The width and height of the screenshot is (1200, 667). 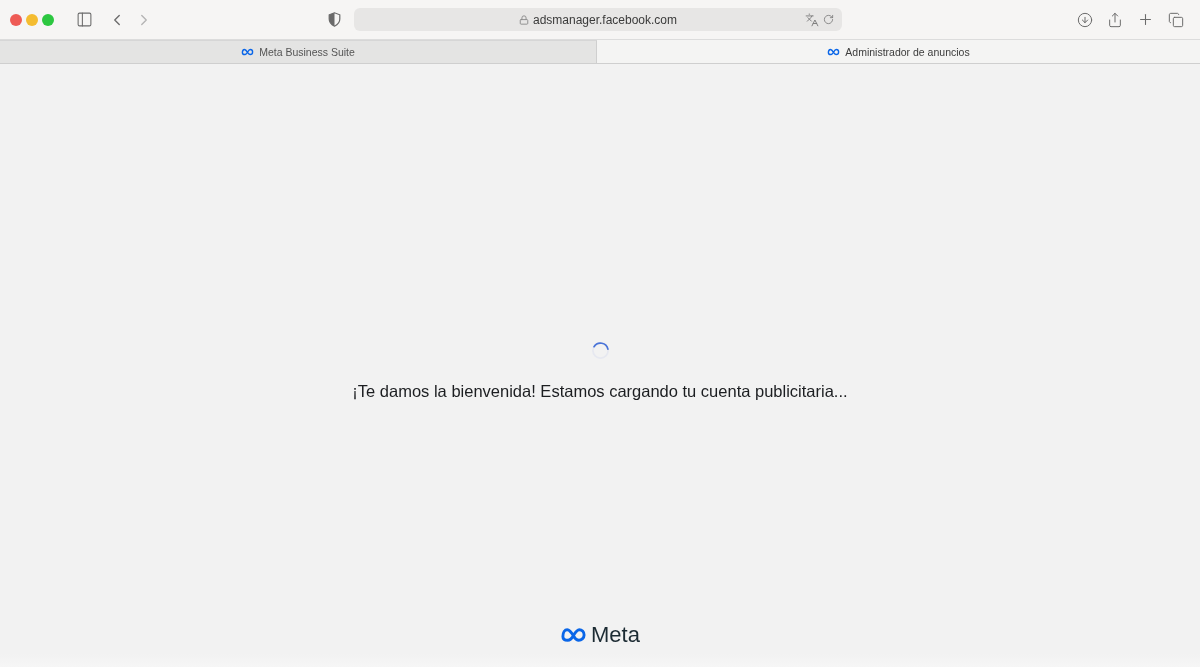 What do you see at coordinates (1145, 19) in the screenshot?
I see `new-tab-icon` at bounding box center [1145, 19].